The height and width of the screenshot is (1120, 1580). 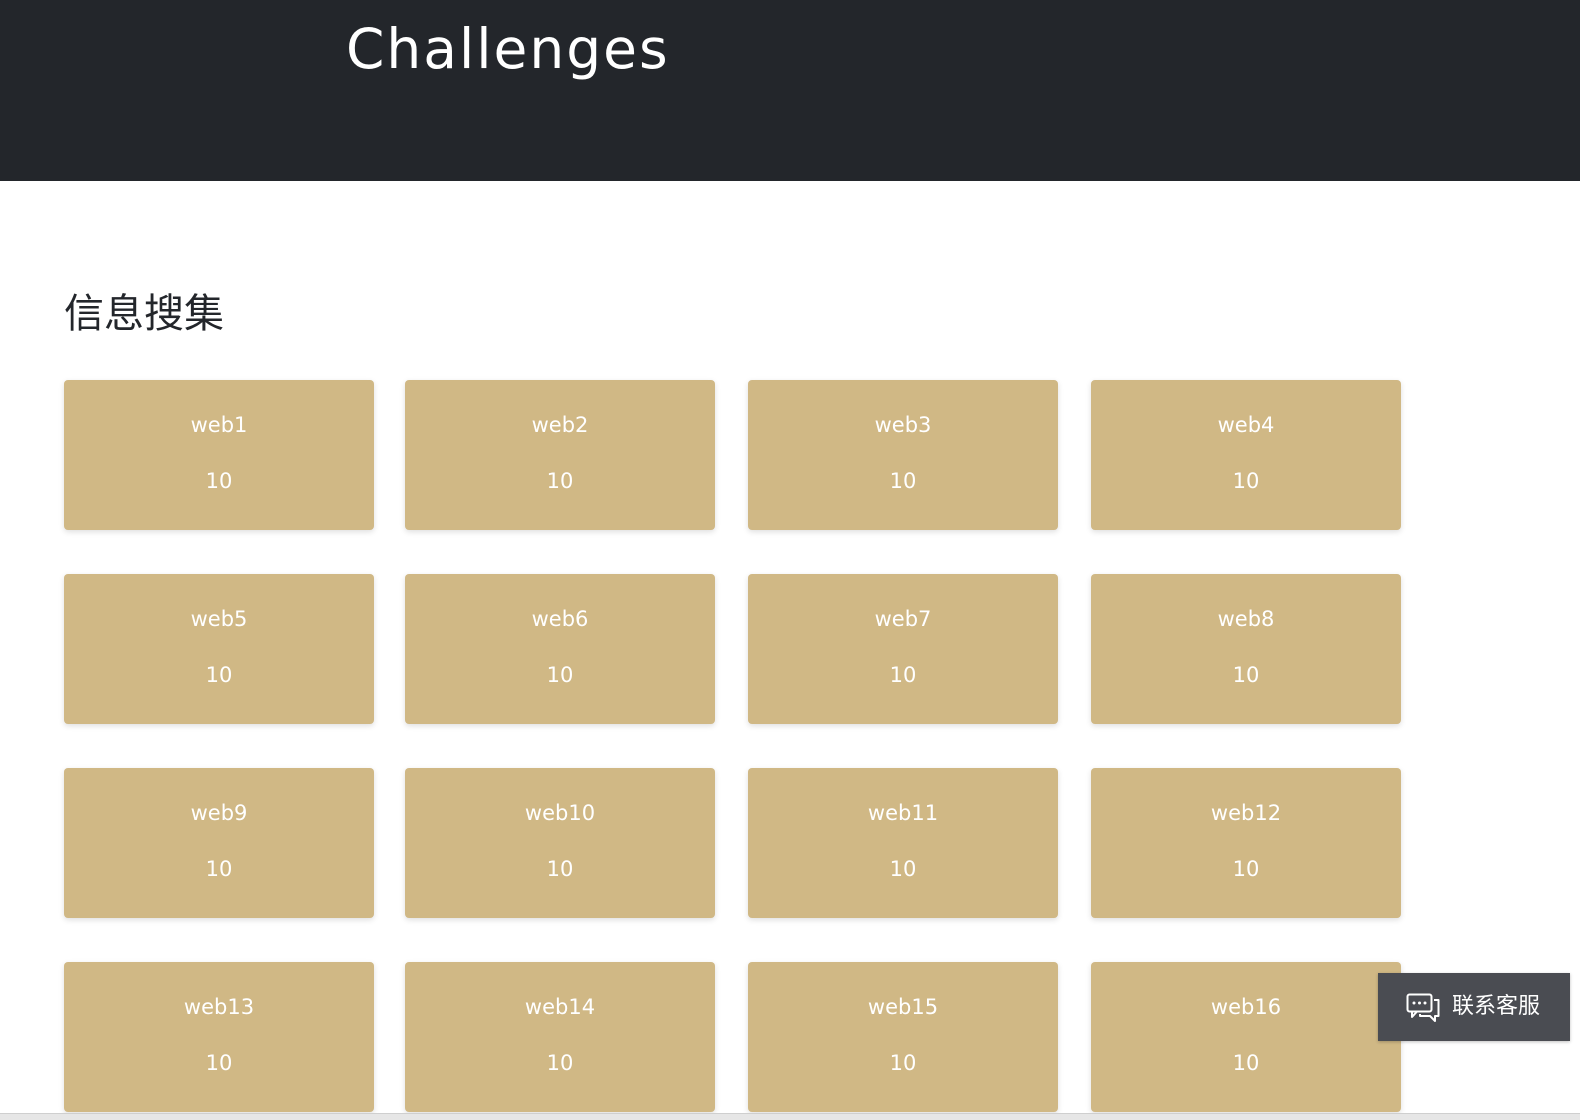 What do you see at coordinates (903, 1007) in the screenshot?
I see `challenge-name: web15` at bounding box center [903, 1007].